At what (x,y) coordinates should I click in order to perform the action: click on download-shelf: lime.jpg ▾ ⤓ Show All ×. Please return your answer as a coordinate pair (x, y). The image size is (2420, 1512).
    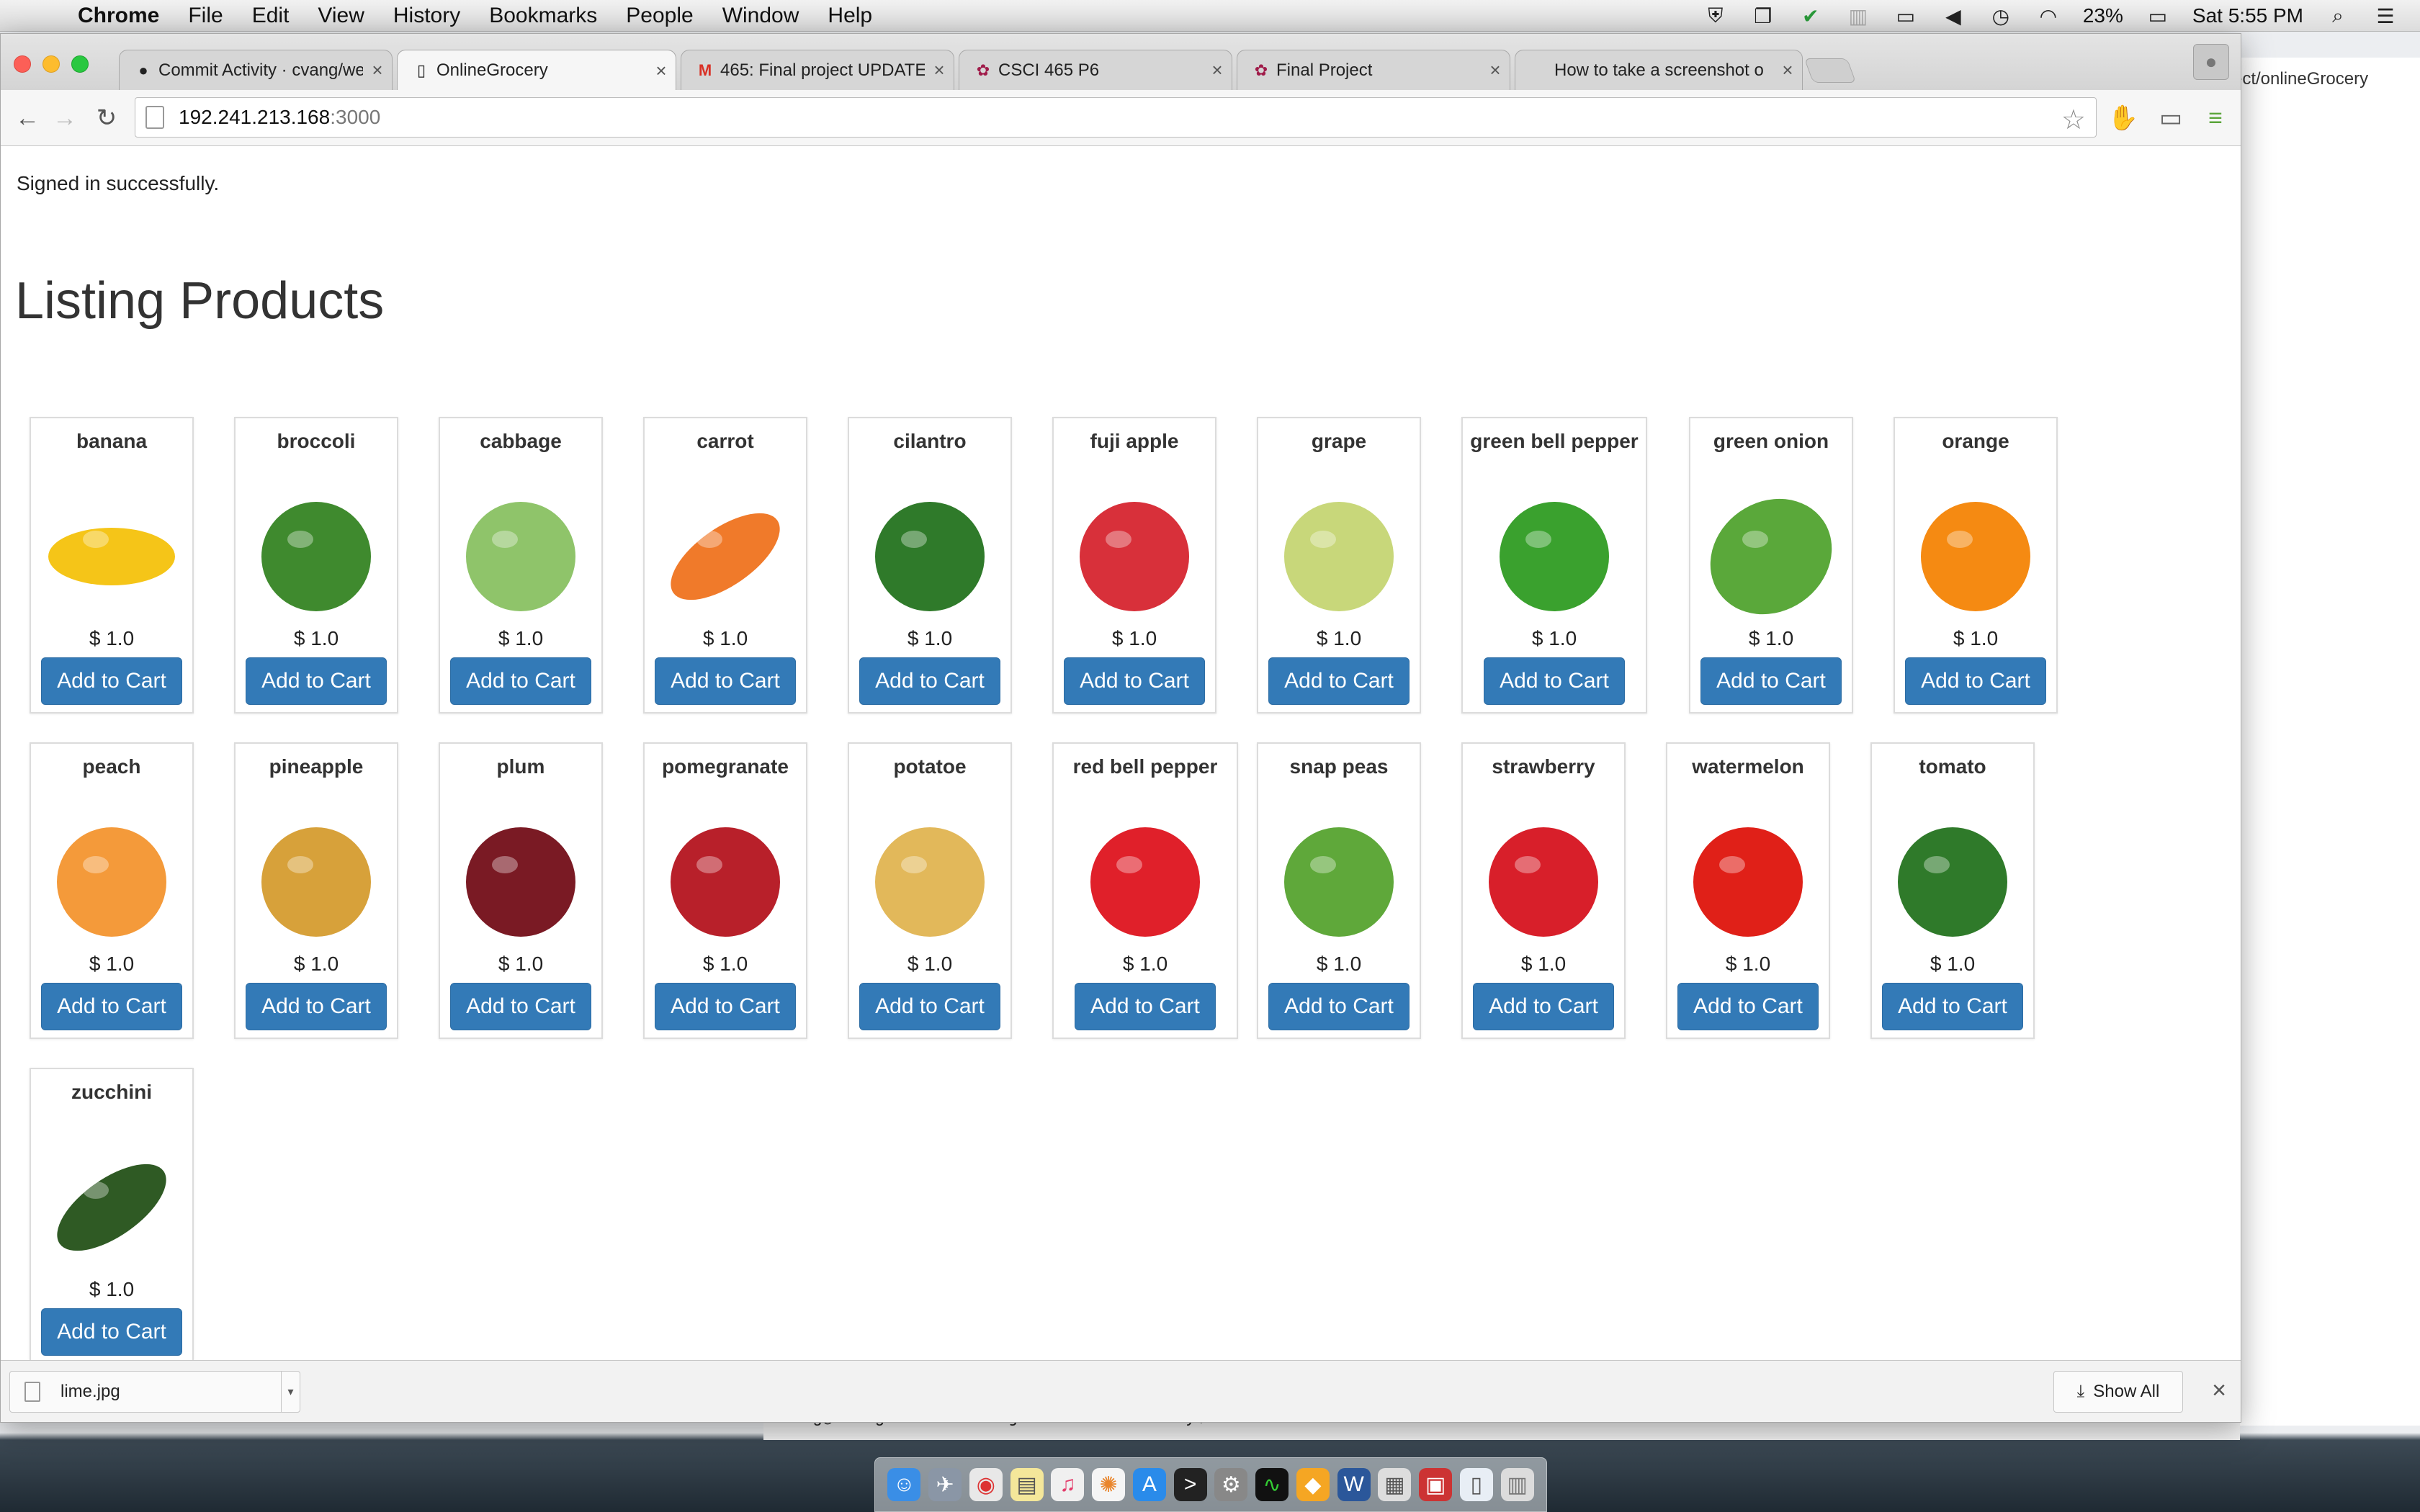
    Looking at the image, I should click on (1121, 1391).